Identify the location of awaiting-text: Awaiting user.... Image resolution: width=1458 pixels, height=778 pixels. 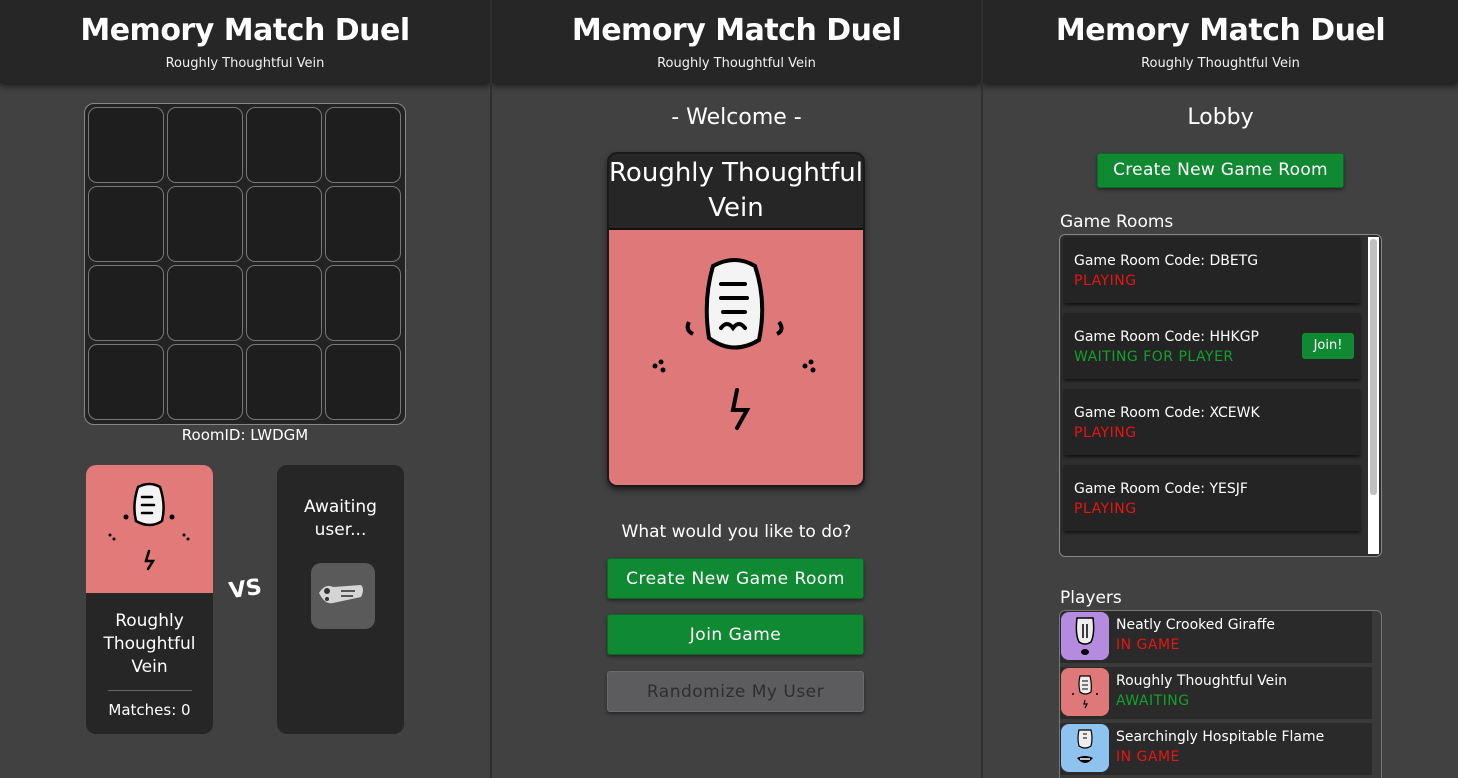
(340, 518).